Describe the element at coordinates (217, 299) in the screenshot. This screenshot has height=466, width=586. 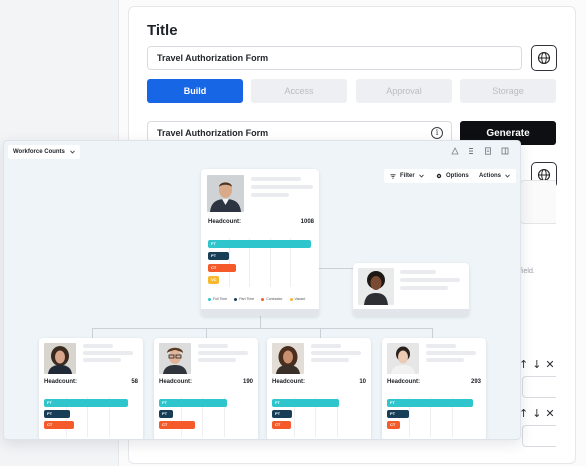
I see `legend-item: Full Time` at that location.